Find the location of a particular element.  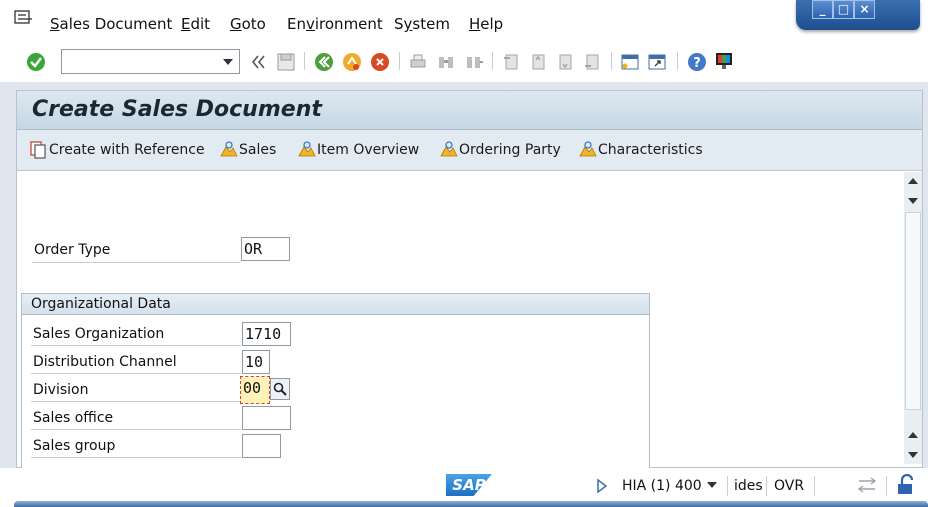

order-type-field: OR is located at coordinates (265, 249).